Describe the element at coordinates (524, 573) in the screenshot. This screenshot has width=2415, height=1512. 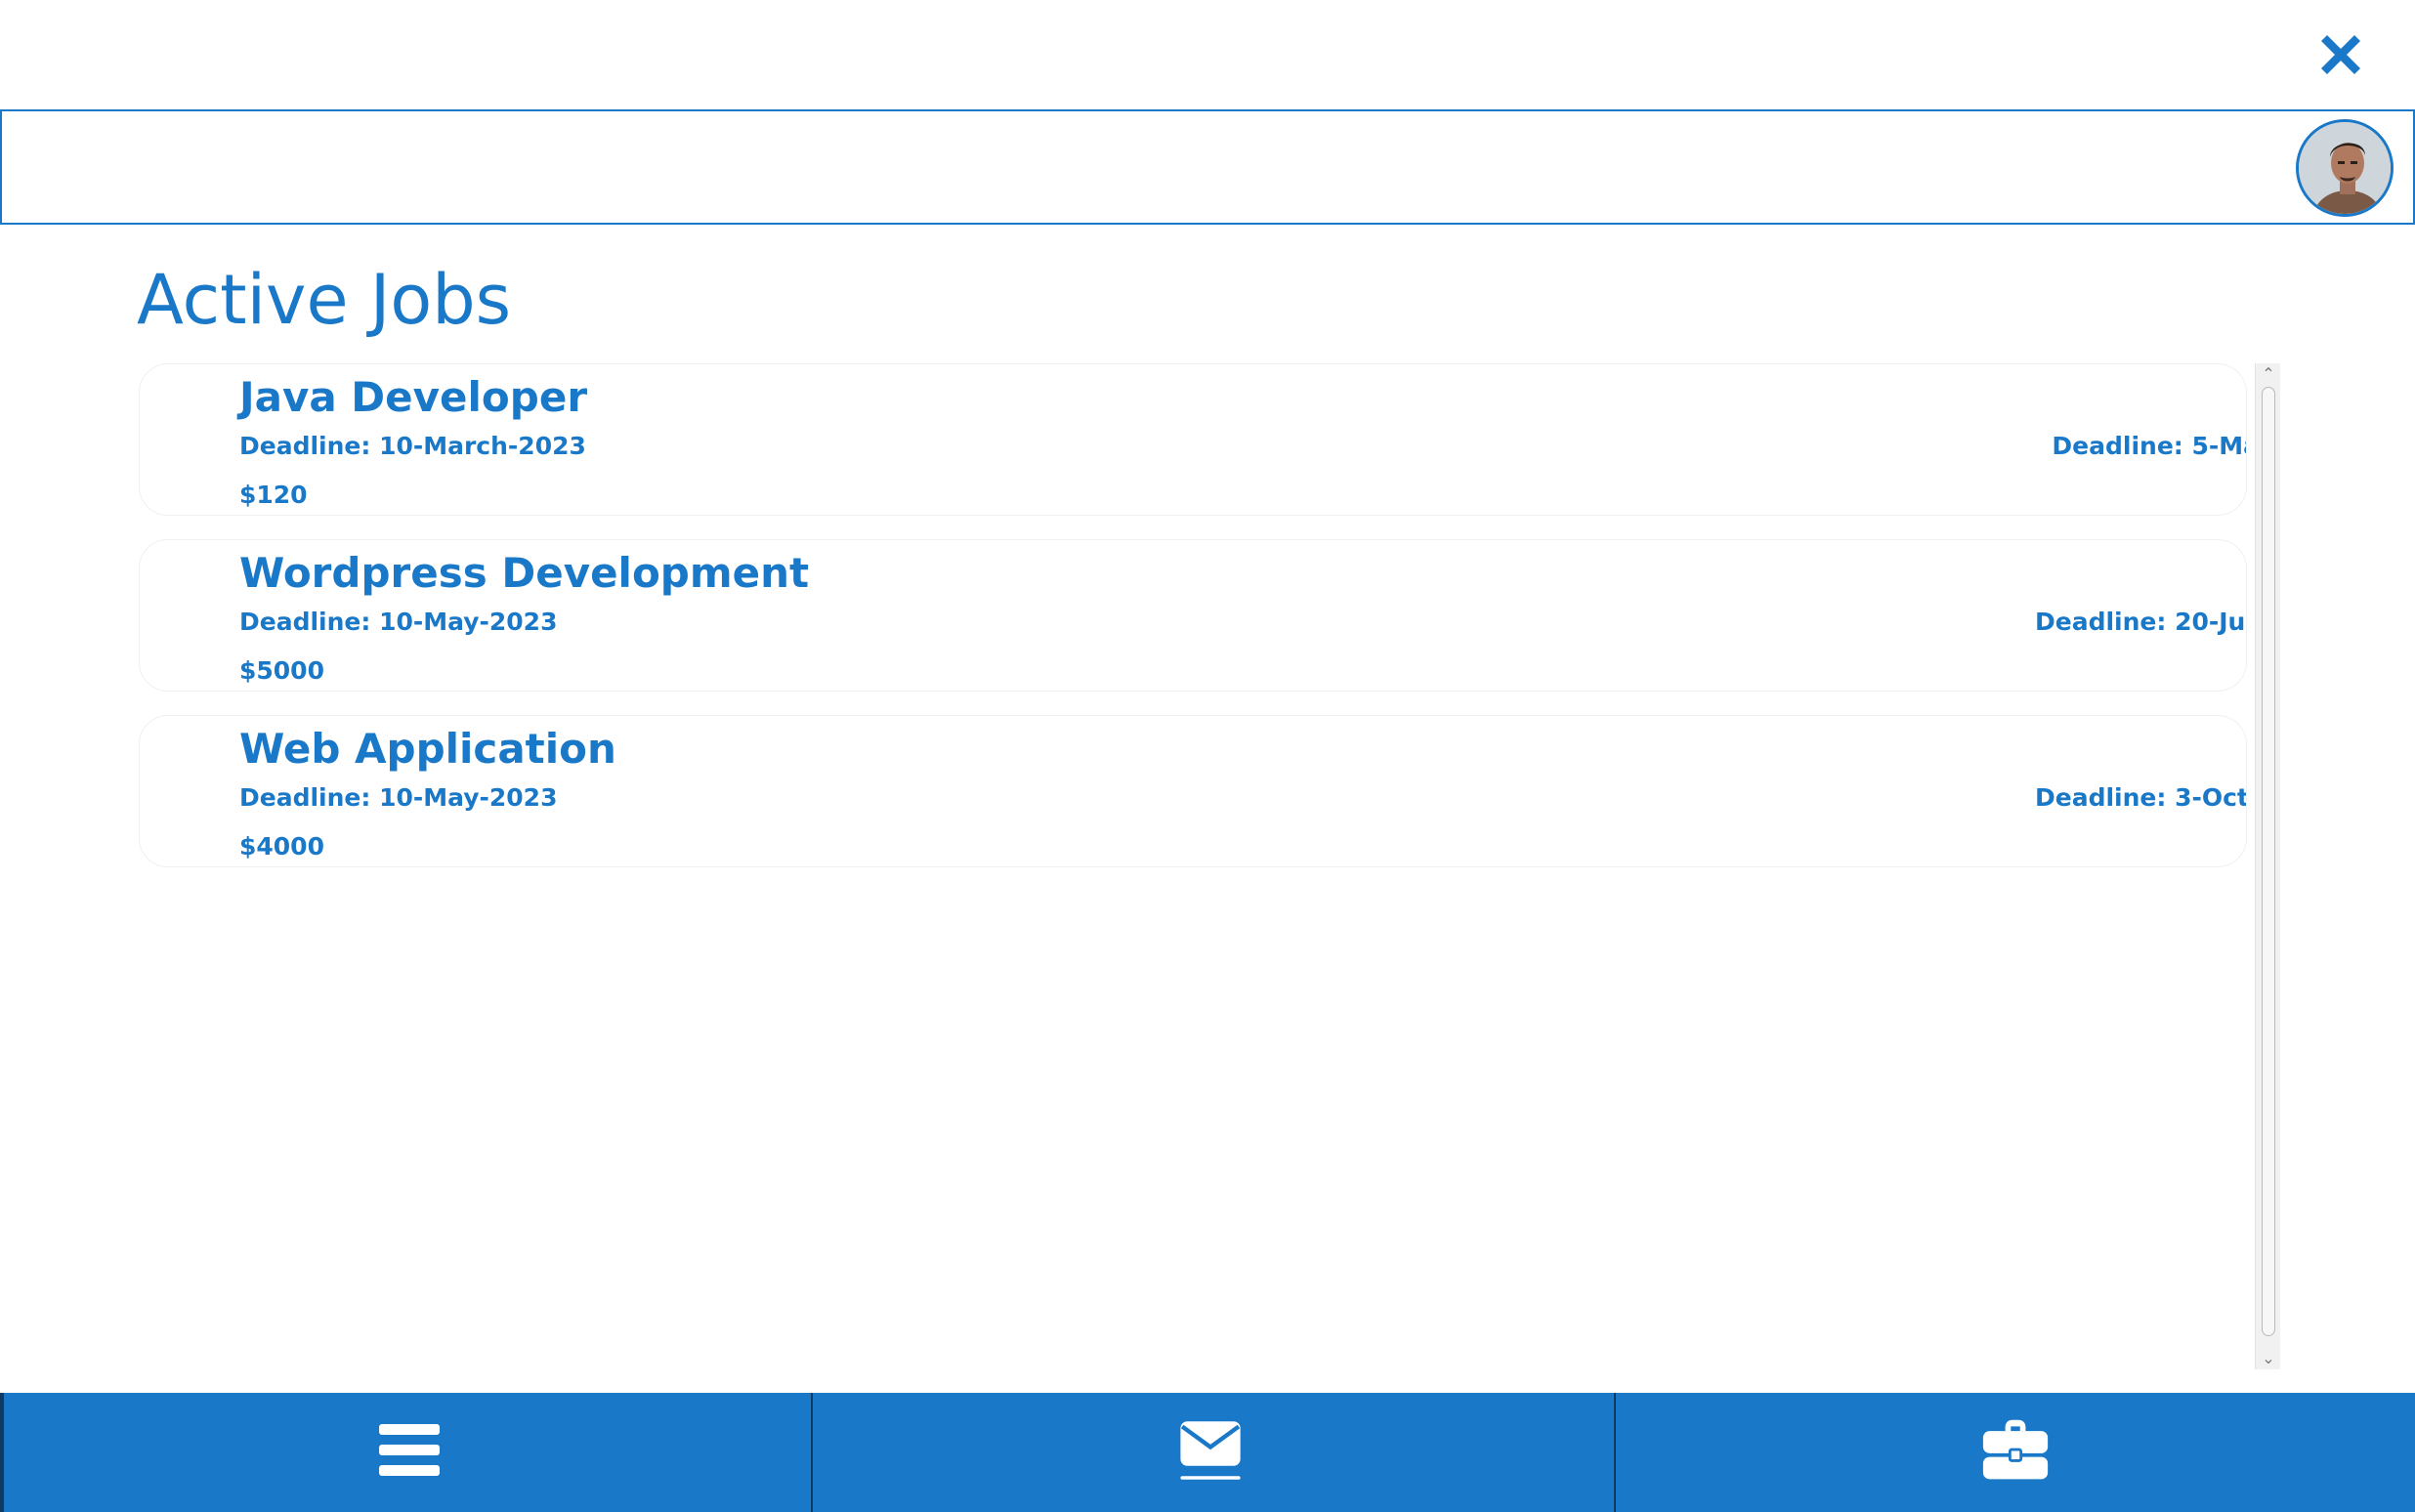
I see `job-title: Wordpress Development` at that location.